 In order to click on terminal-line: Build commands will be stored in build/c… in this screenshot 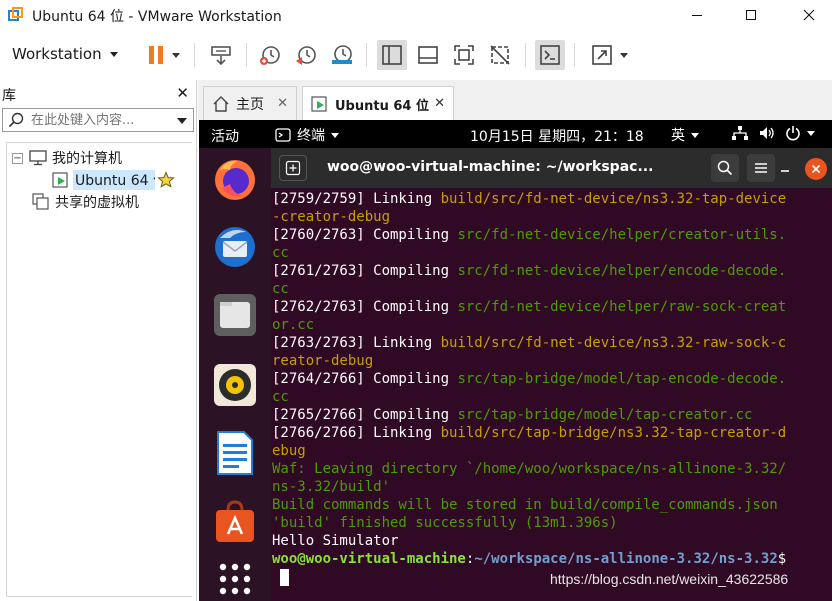, I will do `click(552, 505)`.